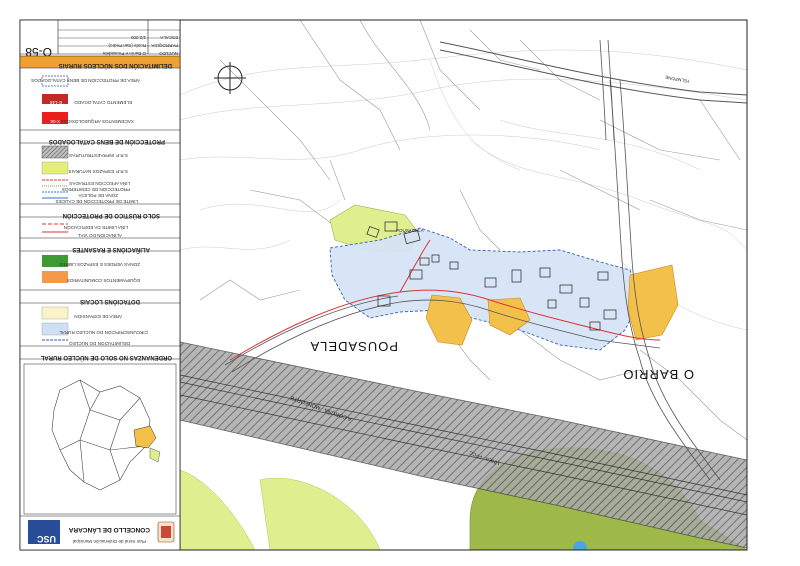  What do you see at coordinates (98, 171) in the screenshot?
I see `legend-srp-espazos: S.R.P. ESPAZOS NATURAIS` at bounding box center [98, 171].